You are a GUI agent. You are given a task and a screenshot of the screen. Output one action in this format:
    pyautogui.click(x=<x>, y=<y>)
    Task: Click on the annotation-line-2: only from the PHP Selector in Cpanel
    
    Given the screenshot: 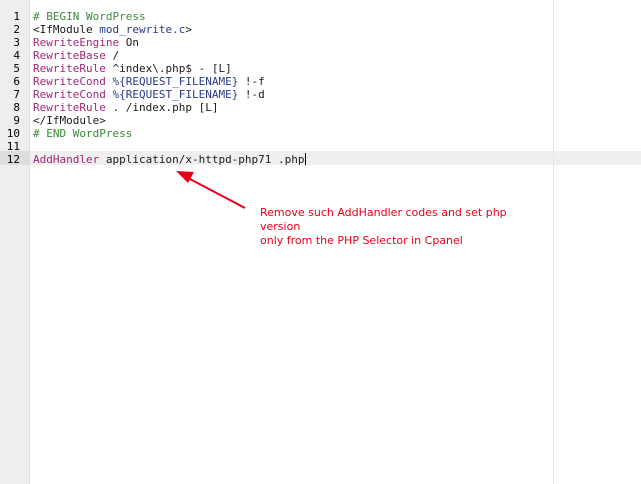 What is the action you would take?
    pyautogui.click(x=361, y=240)
    